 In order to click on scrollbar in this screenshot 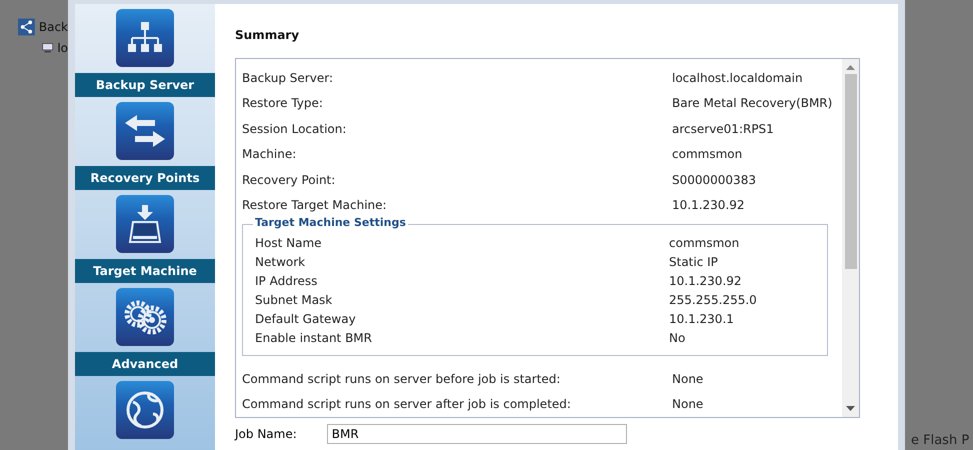, I will do `click(850, 238)`.